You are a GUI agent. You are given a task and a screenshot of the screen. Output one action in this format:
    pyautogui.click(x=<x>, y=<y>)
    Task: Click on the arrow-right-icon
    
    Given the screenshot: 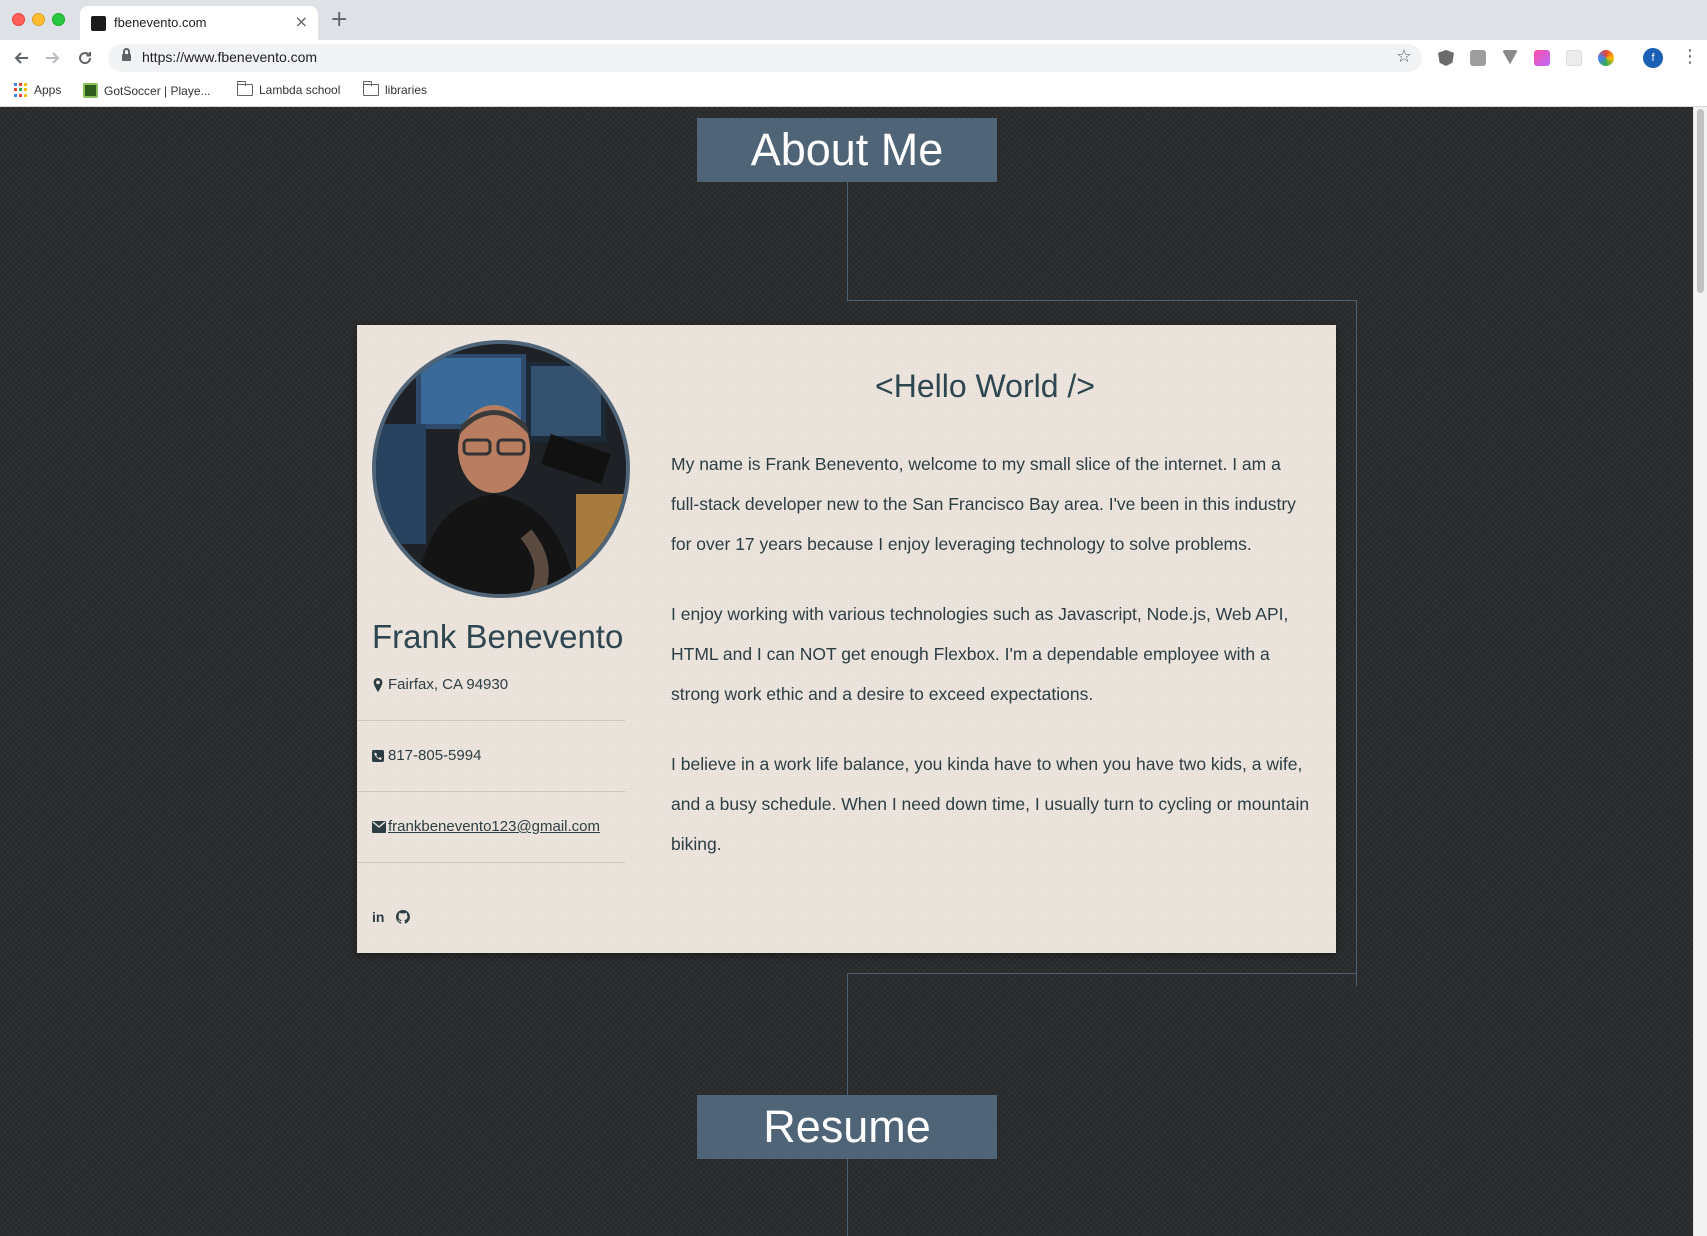 What is the action you would take?
    pyautogui.click(x=53, y=58)
    